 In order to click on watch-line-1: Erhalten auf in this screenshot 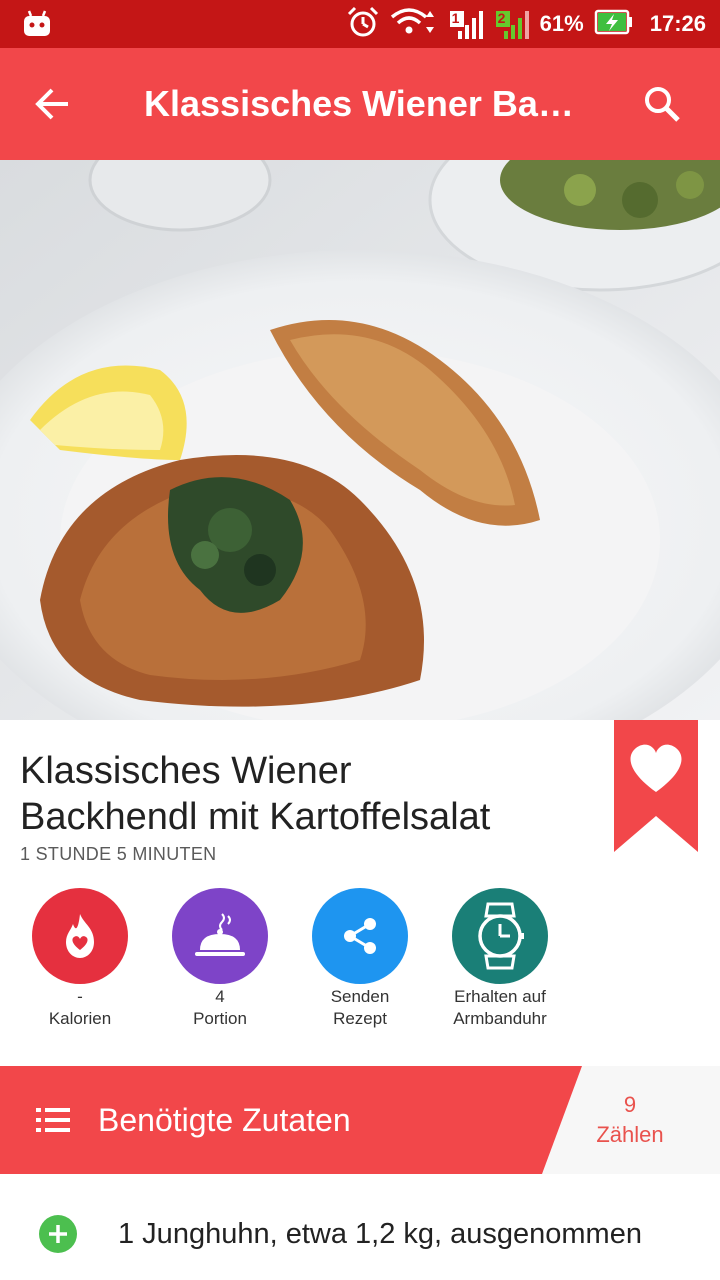, I will do `click(500, 996)`.